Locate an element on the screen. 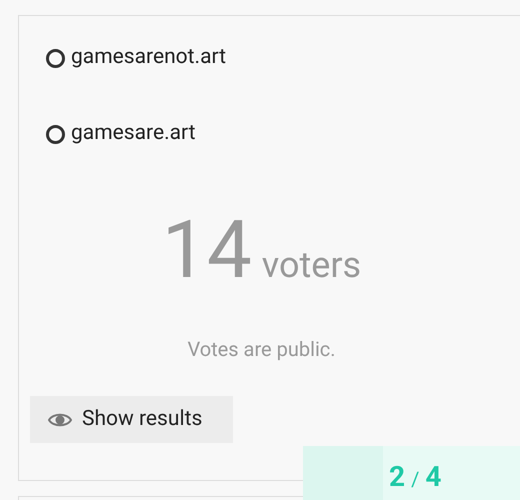  poll-notice: Votes are public. is located at coordinates (261, 349).